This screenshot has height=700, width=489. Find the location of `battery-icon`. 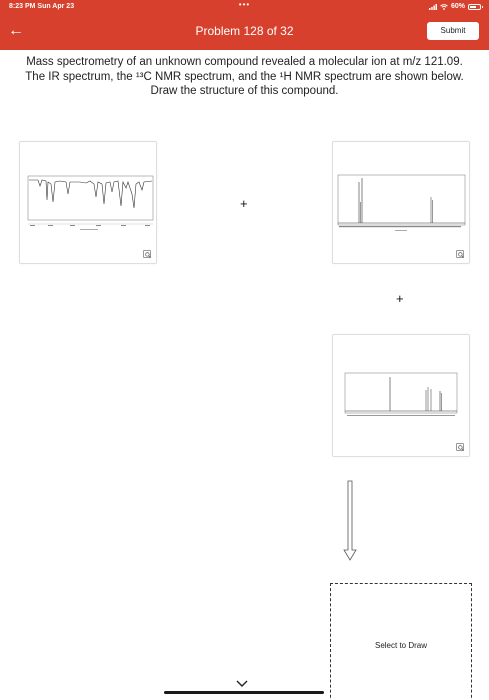

battery-icon is located at coordinates (475, 6).